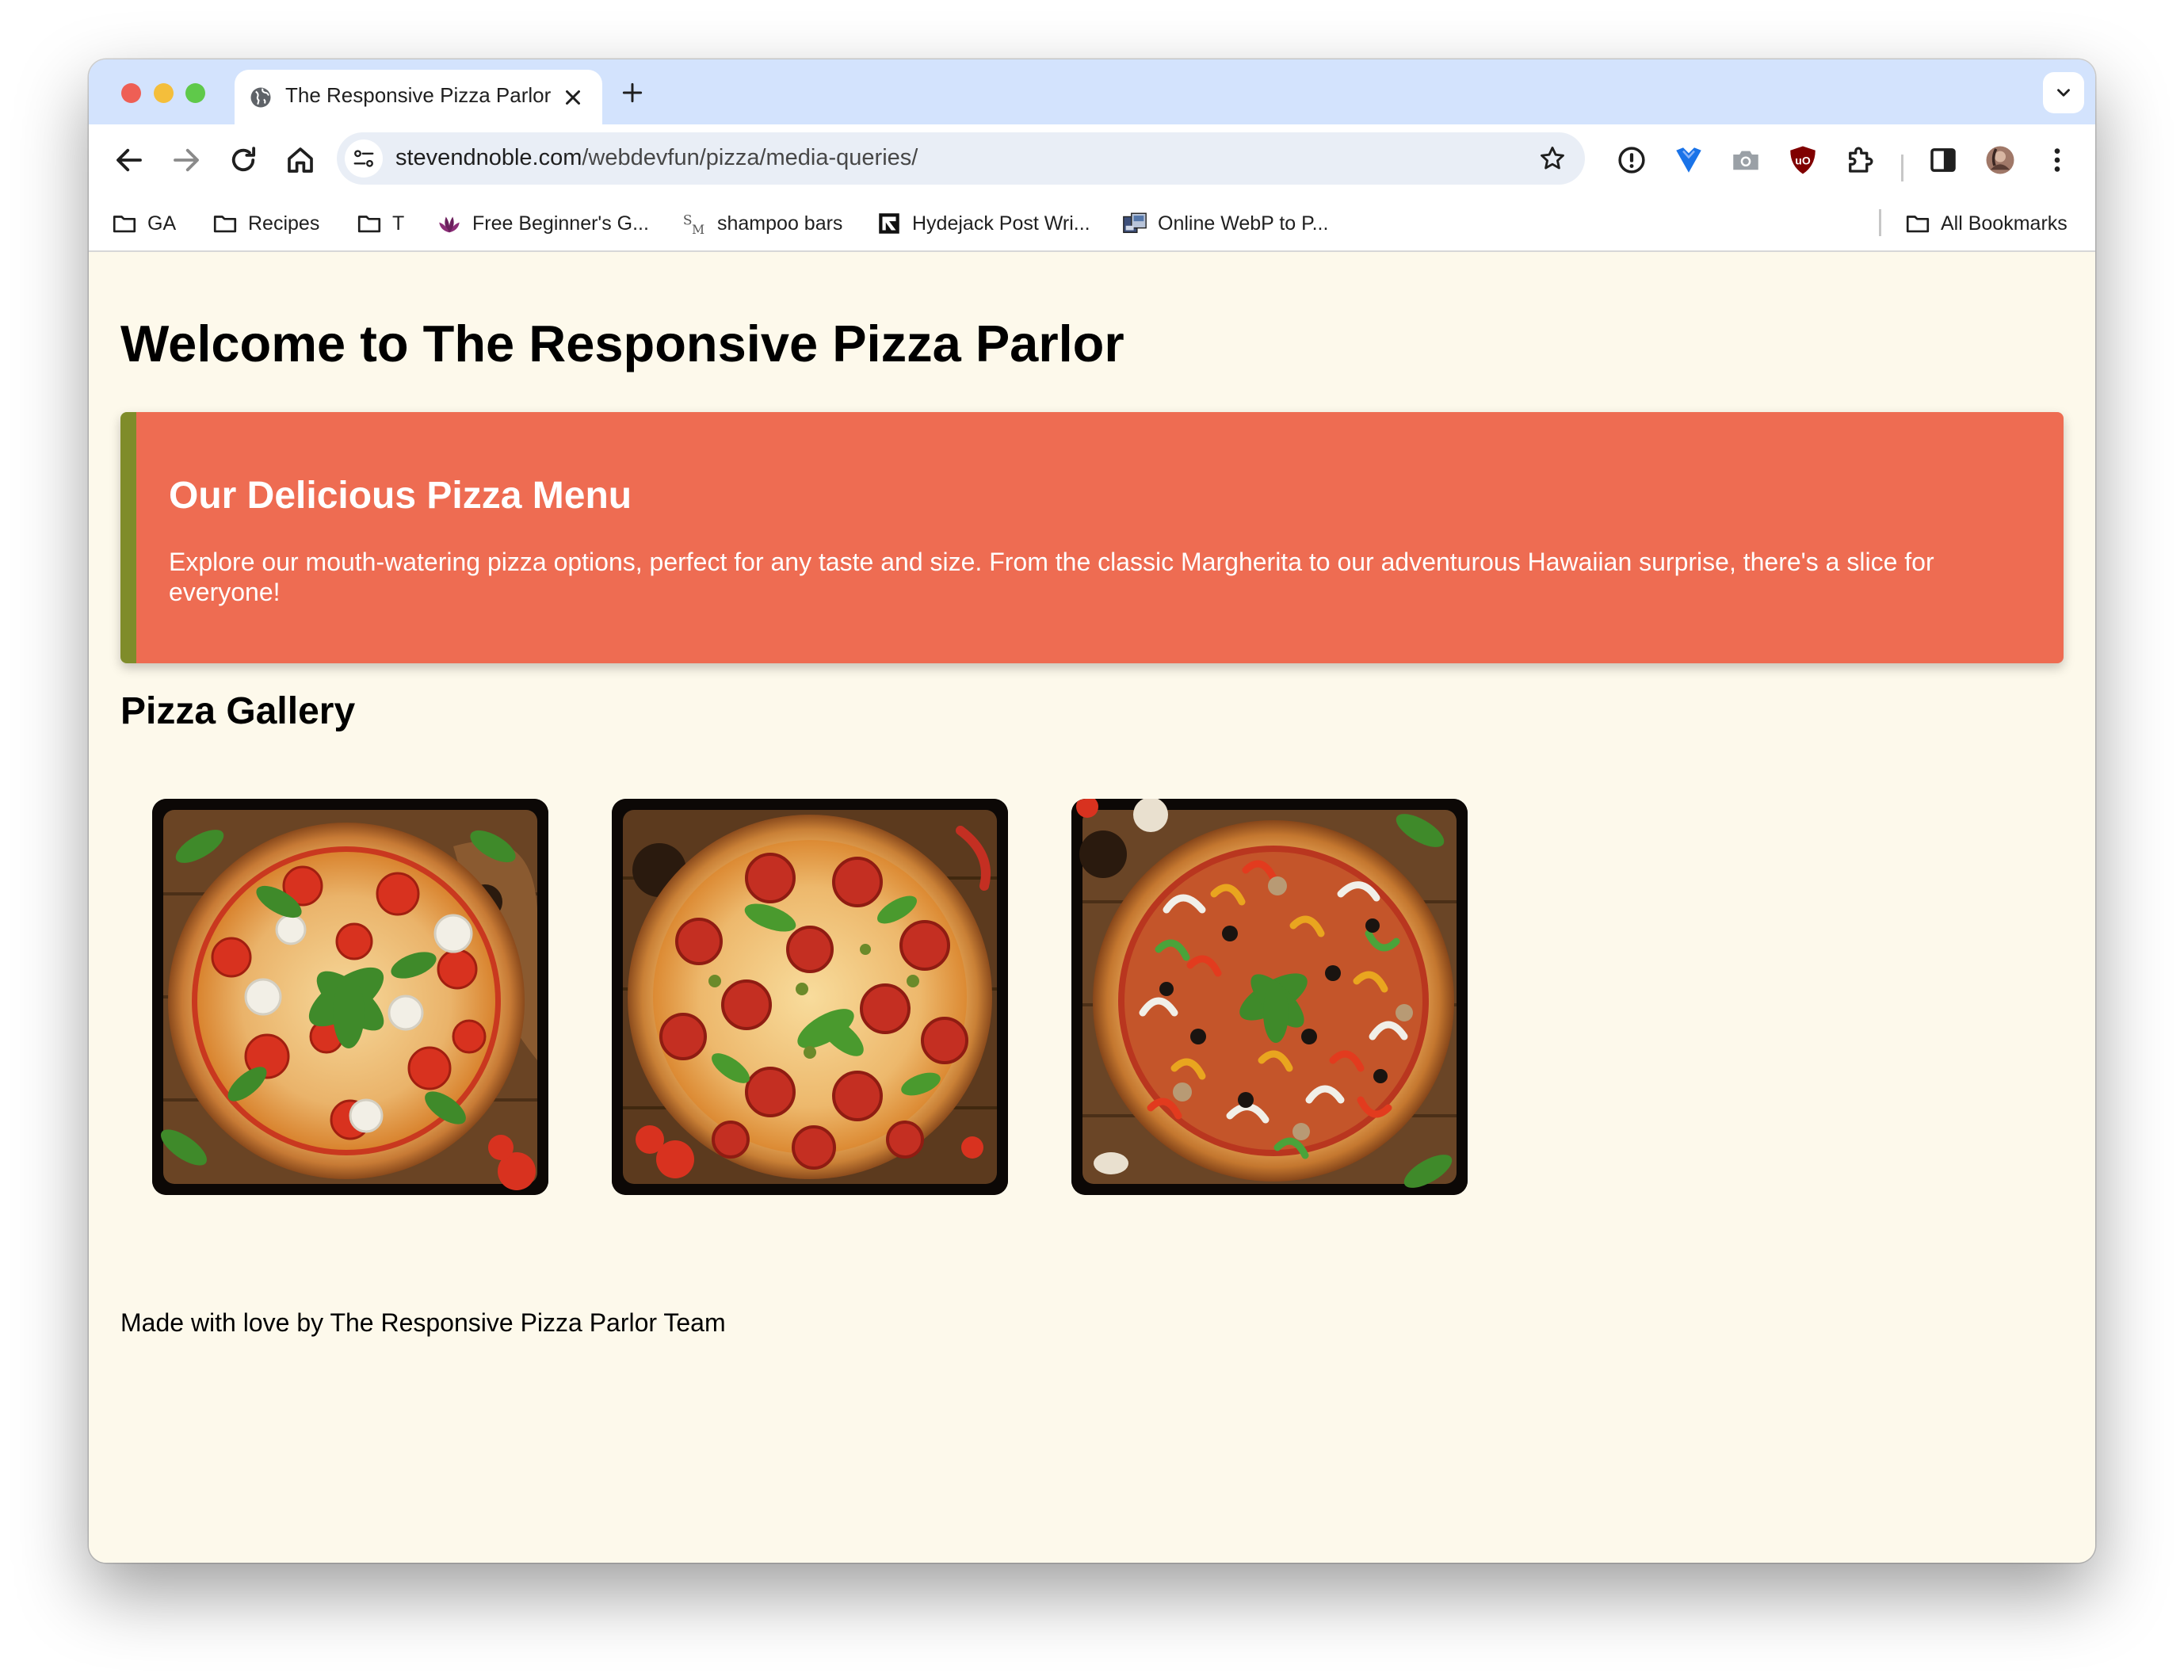  Describe the element at coordinates (238, 711) in the screenshot. I see `gallery-heading: Pizza Gallery` at that location.